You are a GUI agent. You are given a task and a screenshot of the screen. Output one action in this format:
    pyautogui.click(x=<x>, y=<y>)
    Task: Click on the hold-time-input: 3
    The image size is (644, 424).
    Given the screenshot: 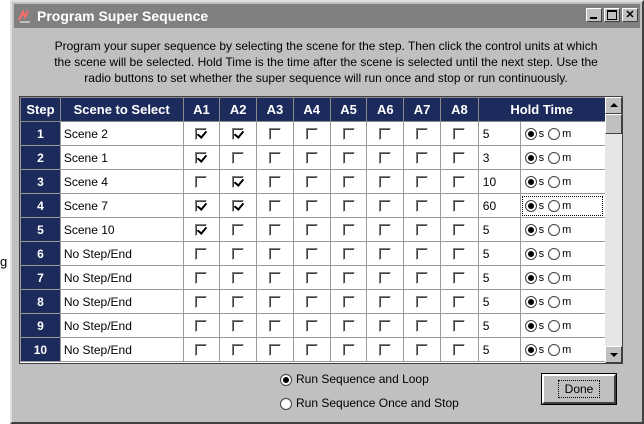 What is the action you would take?
    pyautogui.click(x=499, y=157)
    